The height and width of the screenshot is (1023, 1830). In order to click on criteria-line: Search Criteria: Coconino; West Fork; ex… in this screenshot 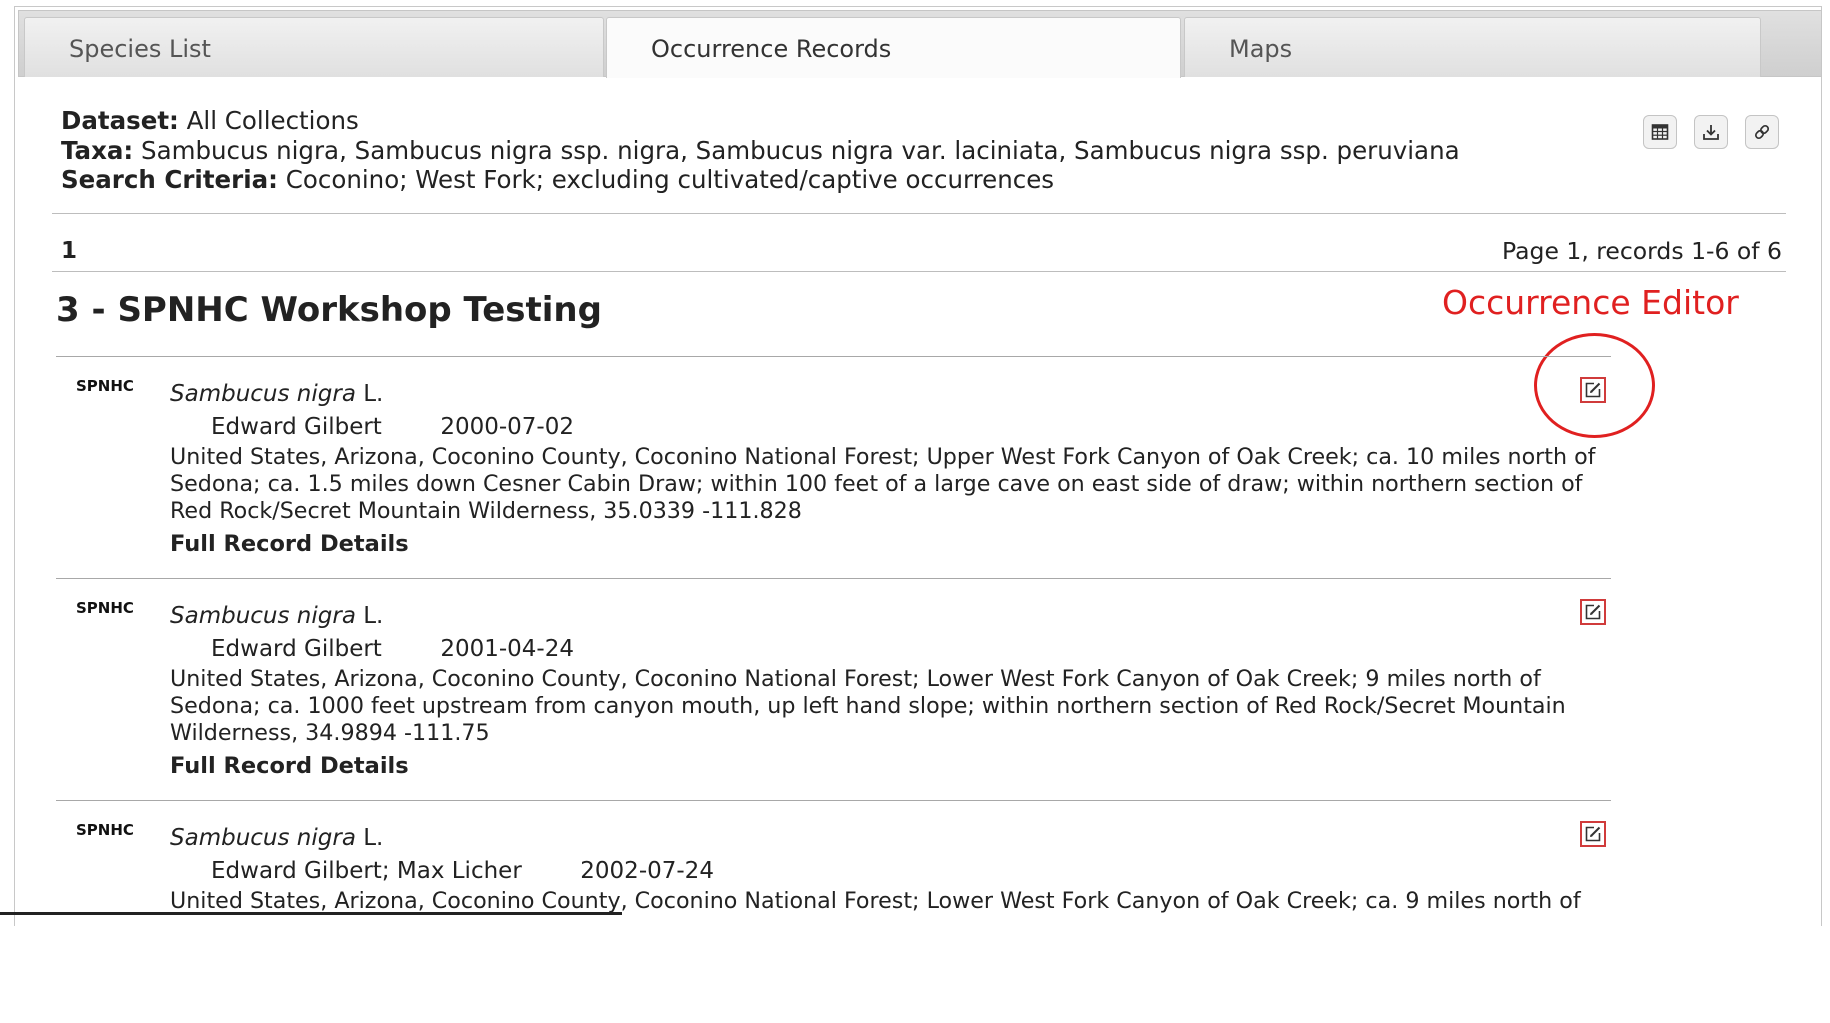, I will do `click(760, 180)`.